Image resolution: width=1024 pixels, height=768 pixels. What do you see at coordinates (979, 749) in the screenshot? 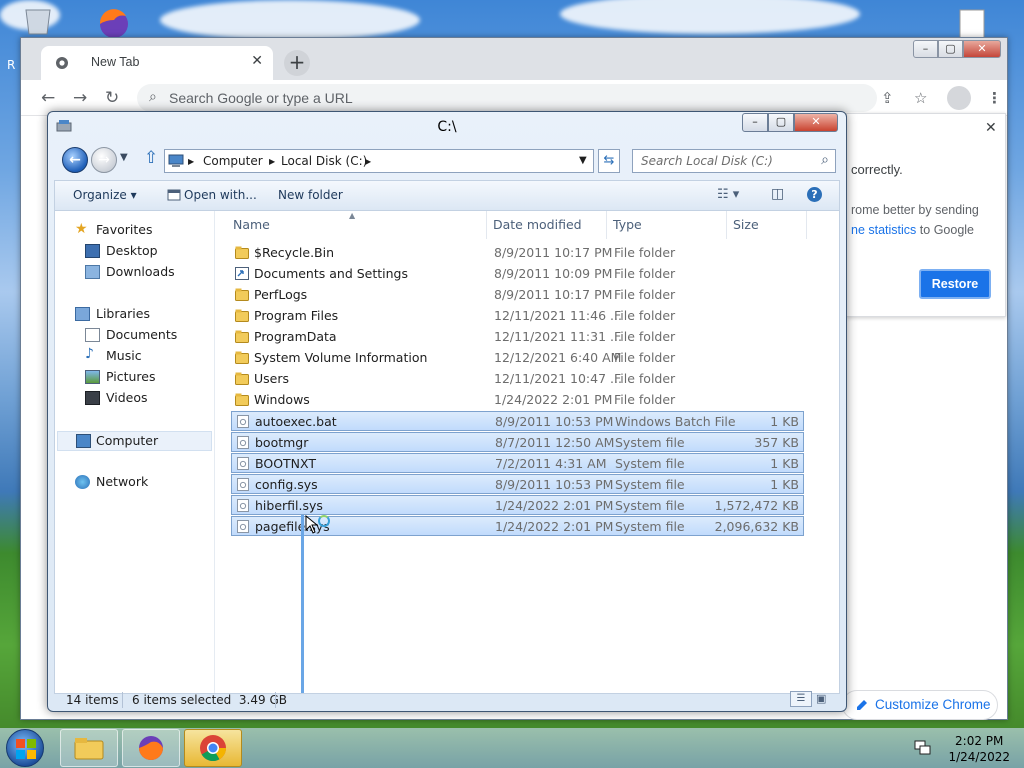
I see `system-clock: 2:02 PM 1/24/2022` at bounding box center [979, 749].